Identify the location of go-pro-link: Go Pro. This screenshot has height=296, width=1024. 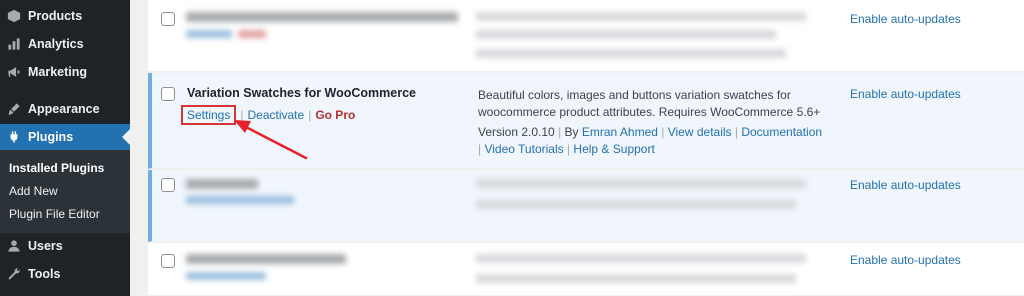
(335, 115).